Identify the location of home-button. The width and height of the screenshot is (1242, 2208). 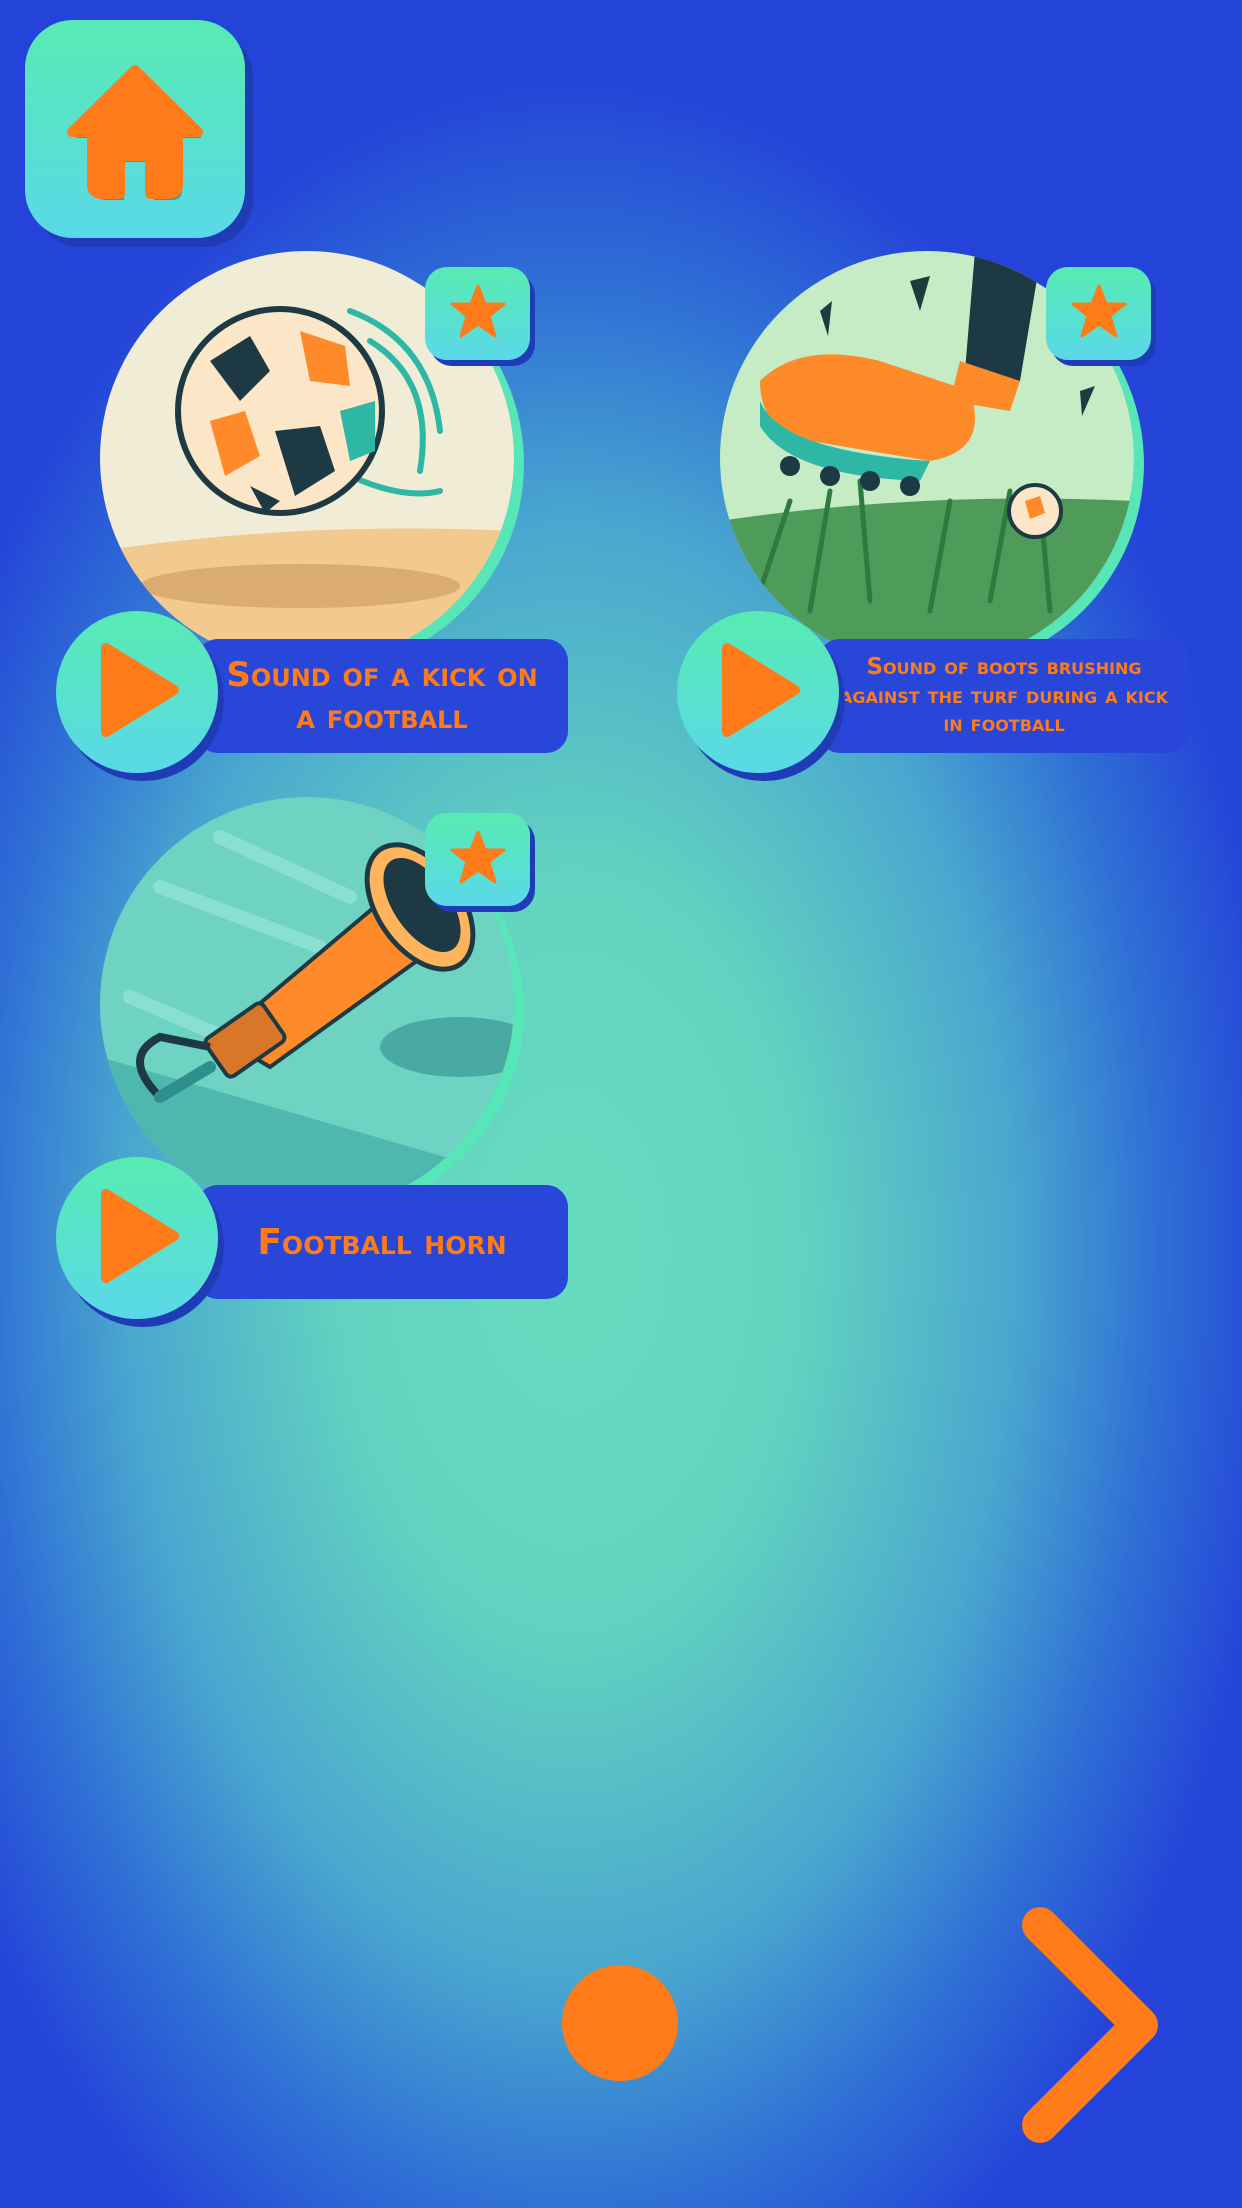
(135, 129).